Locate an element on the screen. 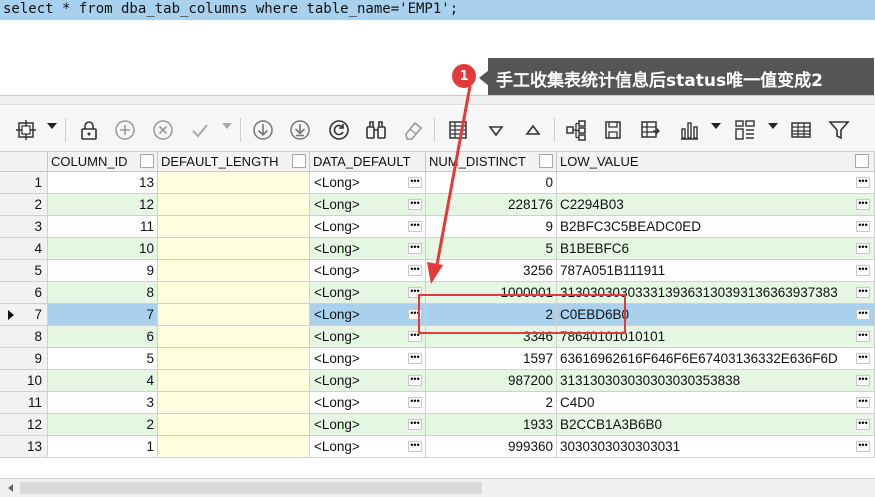  cell-num-distinct: 3256 is located at coordinates (491, 271).